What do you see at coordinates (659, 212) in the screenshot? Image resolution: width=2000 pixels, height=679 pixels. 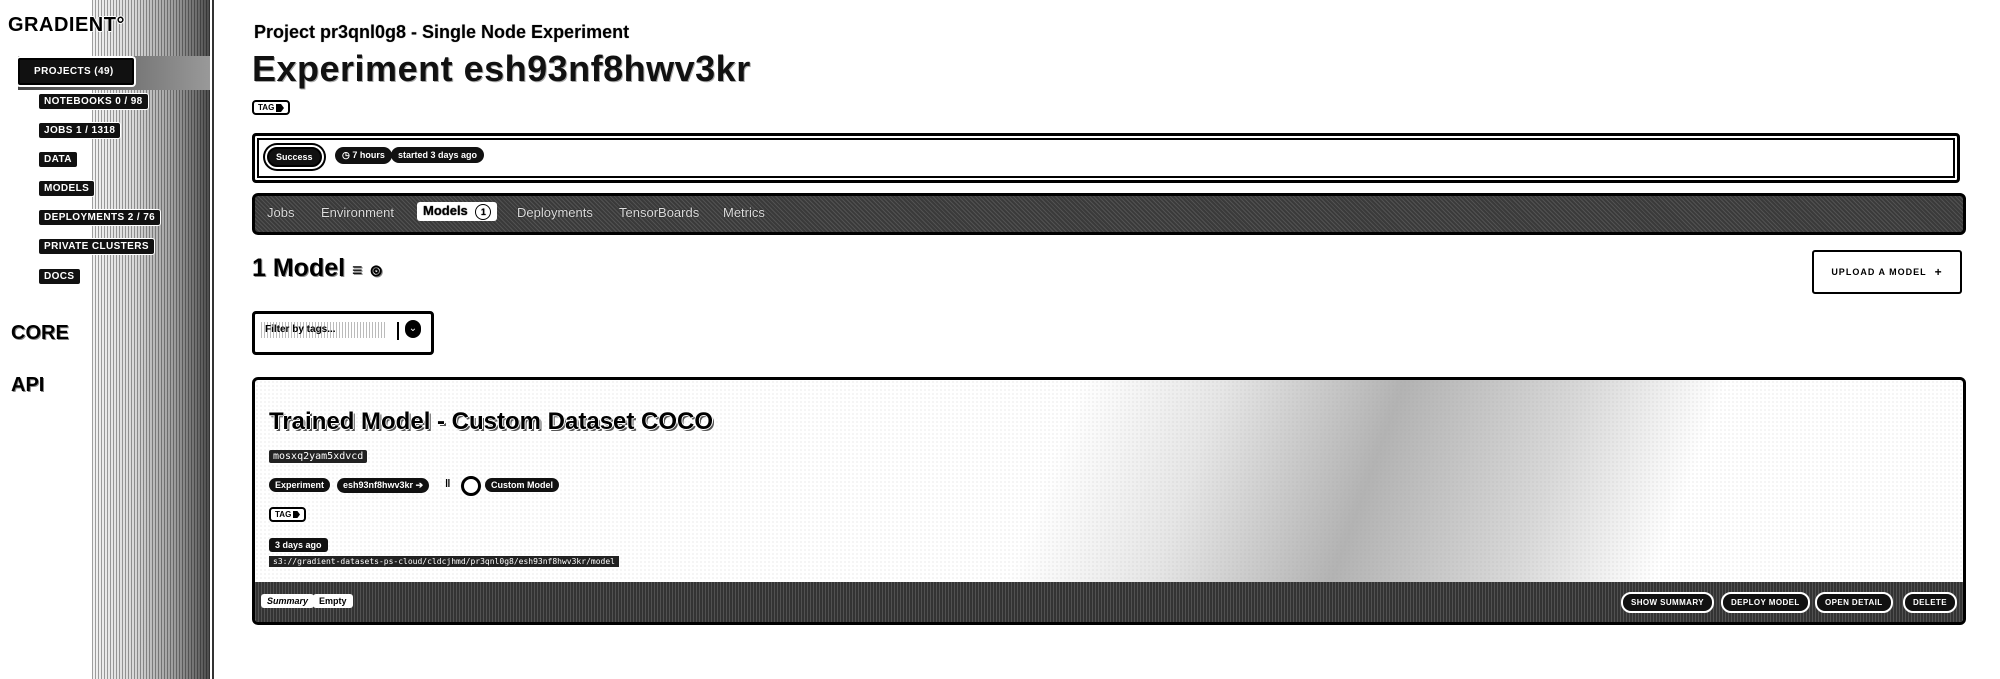 I see `tab-tensorboards: TensorBoards` at bounding box center [659, 212].